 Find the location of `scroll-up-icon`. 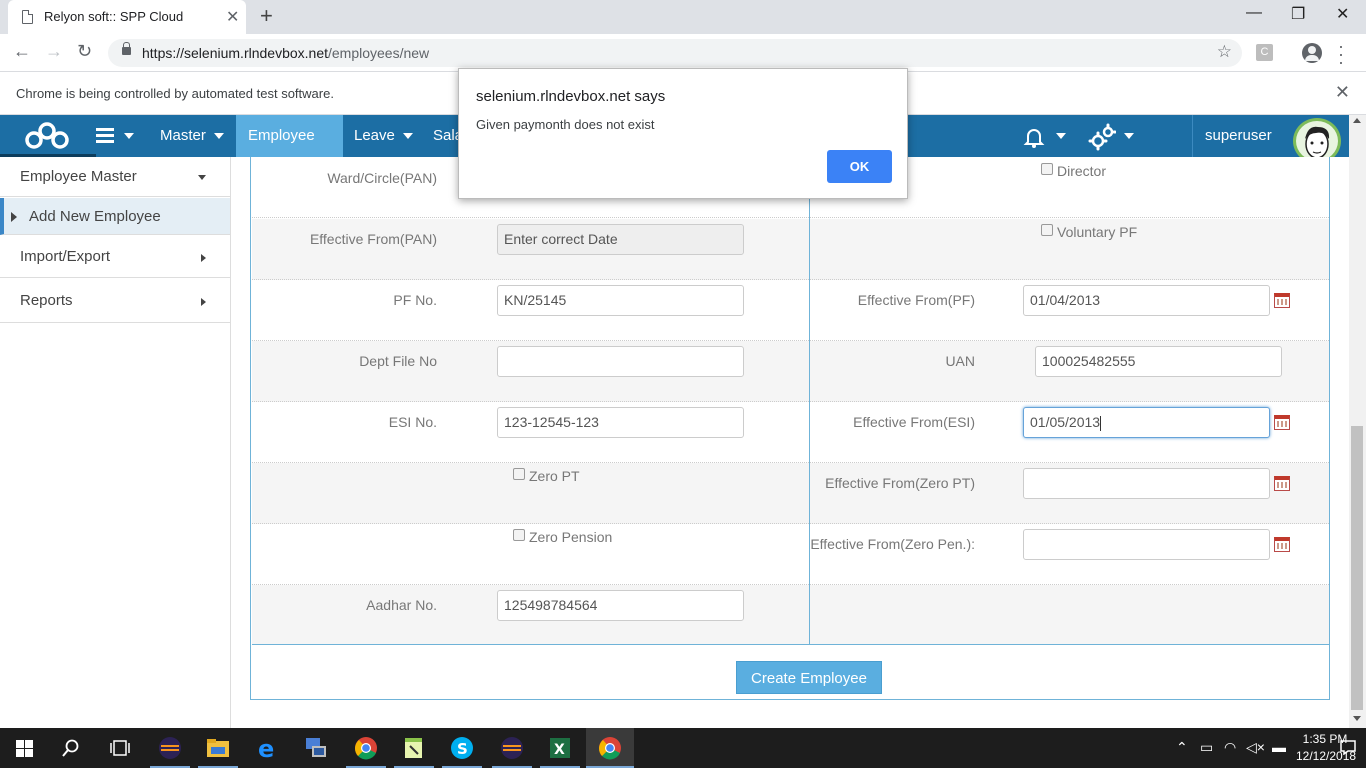

scroll-up-icon is located at coordinates (1357, 120).